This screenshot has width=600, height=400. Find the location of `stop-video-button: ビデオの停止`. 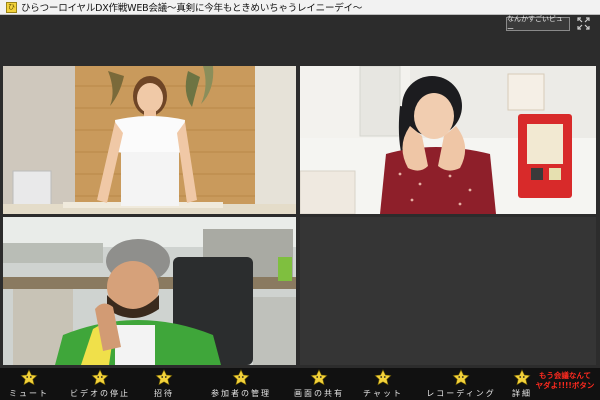

stop-video-button: ビデオの停止 is located at coordinates (100, 384).